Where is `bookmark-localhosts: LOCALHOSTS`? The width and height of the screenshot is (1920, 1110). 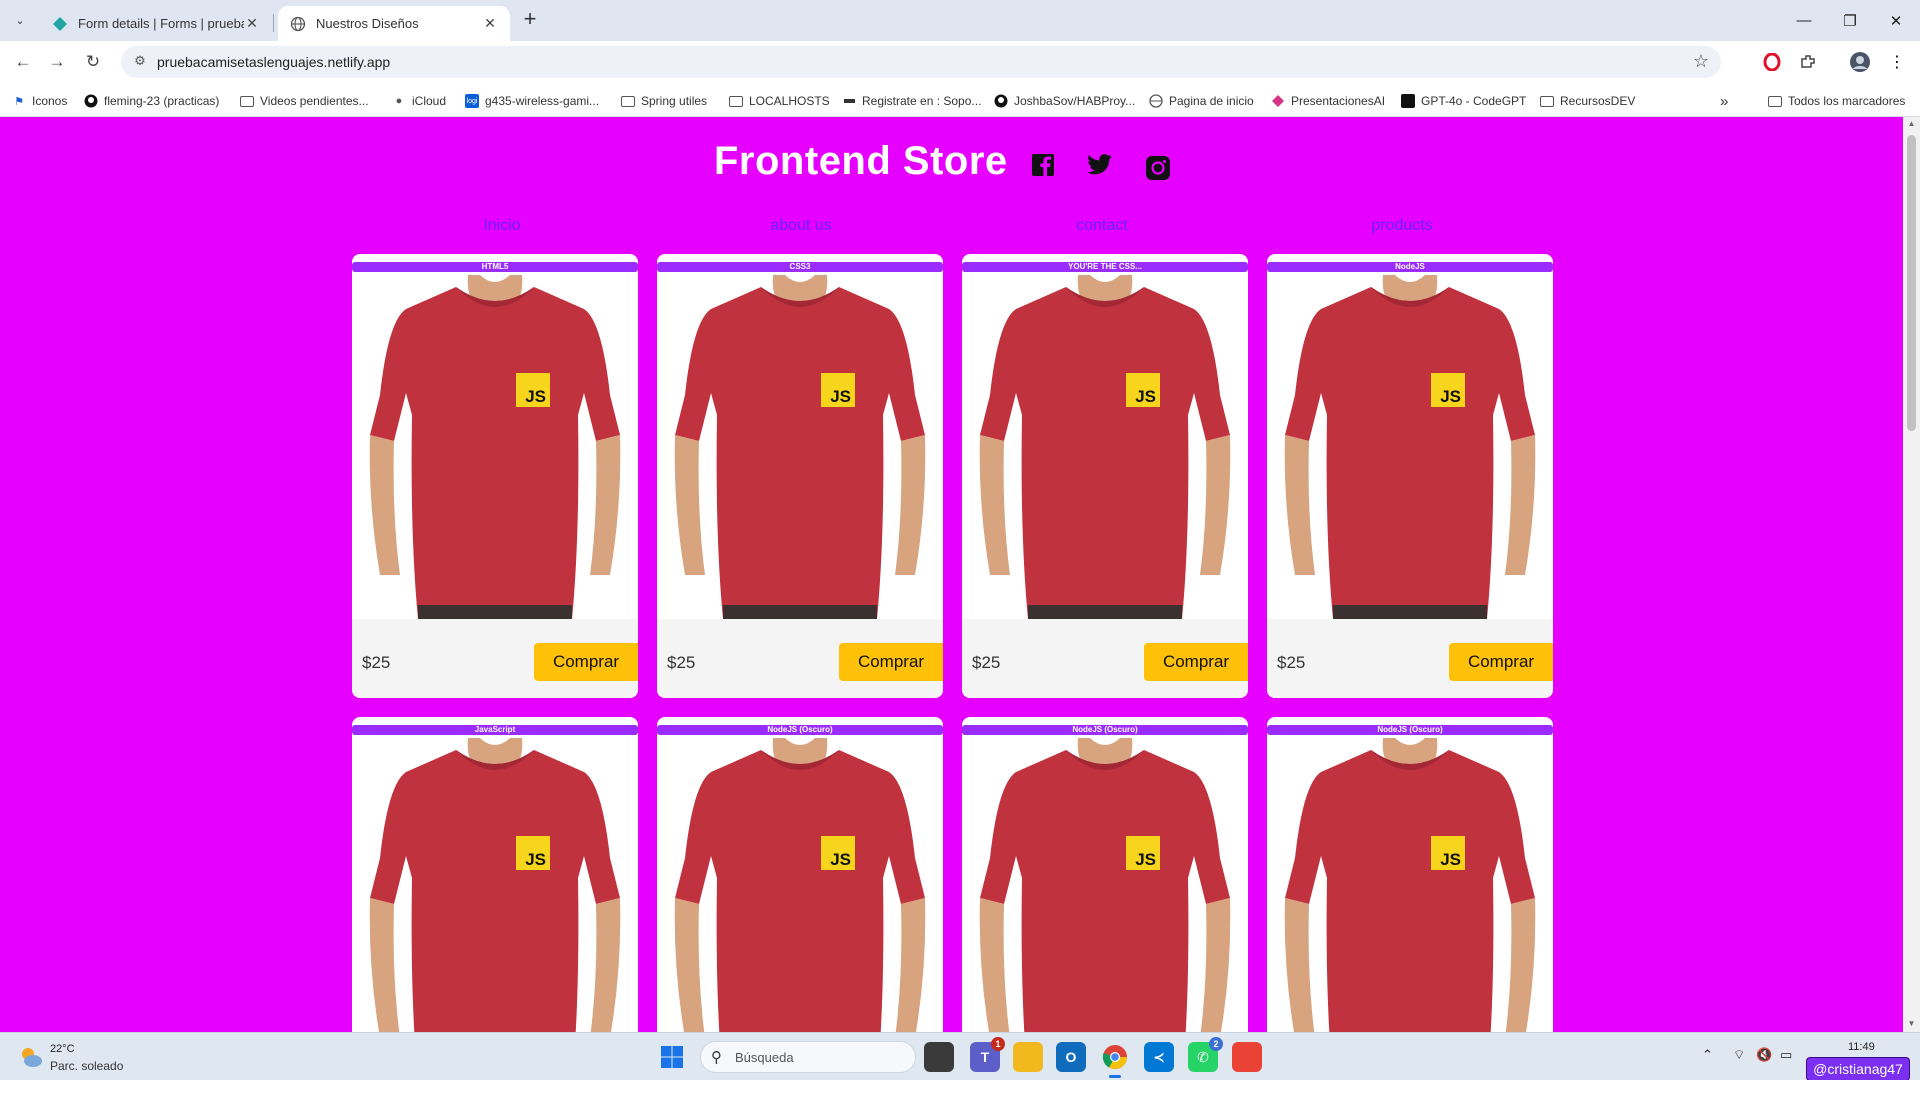 bookmark-localhosts: LOCALHOSTS is located at coordinates (779, 101).